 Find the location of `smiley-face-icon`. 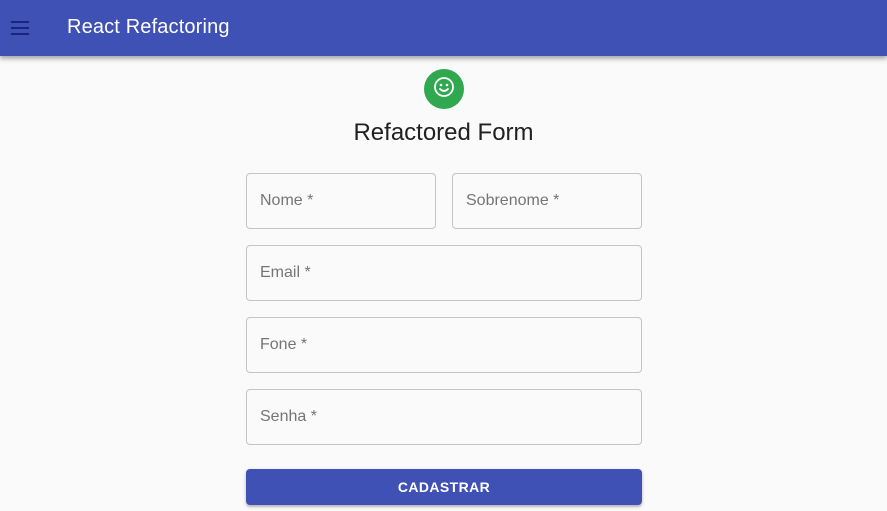

smiley-face-icon is located at coordinates (444, 89).